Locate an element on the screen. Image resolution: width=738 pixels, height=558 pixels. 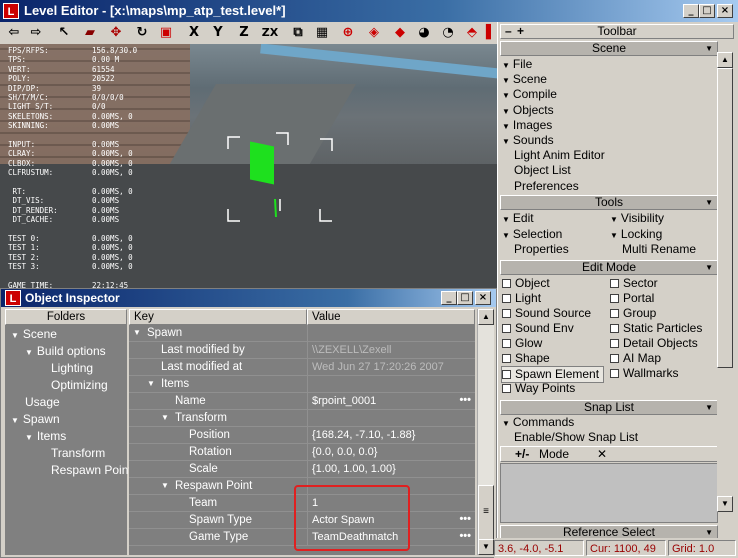
property-value: \\ZEXELL\Zexell is located at coordinates (391, 350).